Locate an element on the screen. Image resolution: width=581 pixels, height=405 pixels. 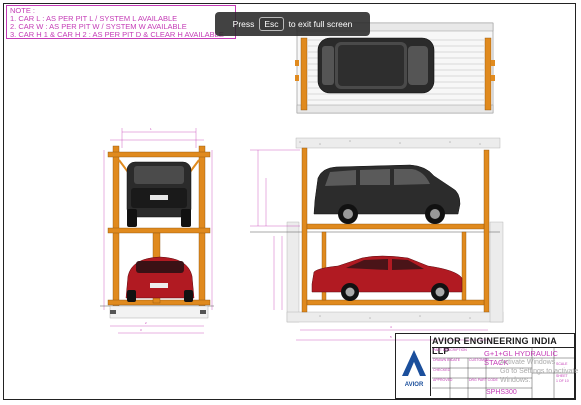
toast-action-text: to exit full screen is located at coordinates (320, 24).